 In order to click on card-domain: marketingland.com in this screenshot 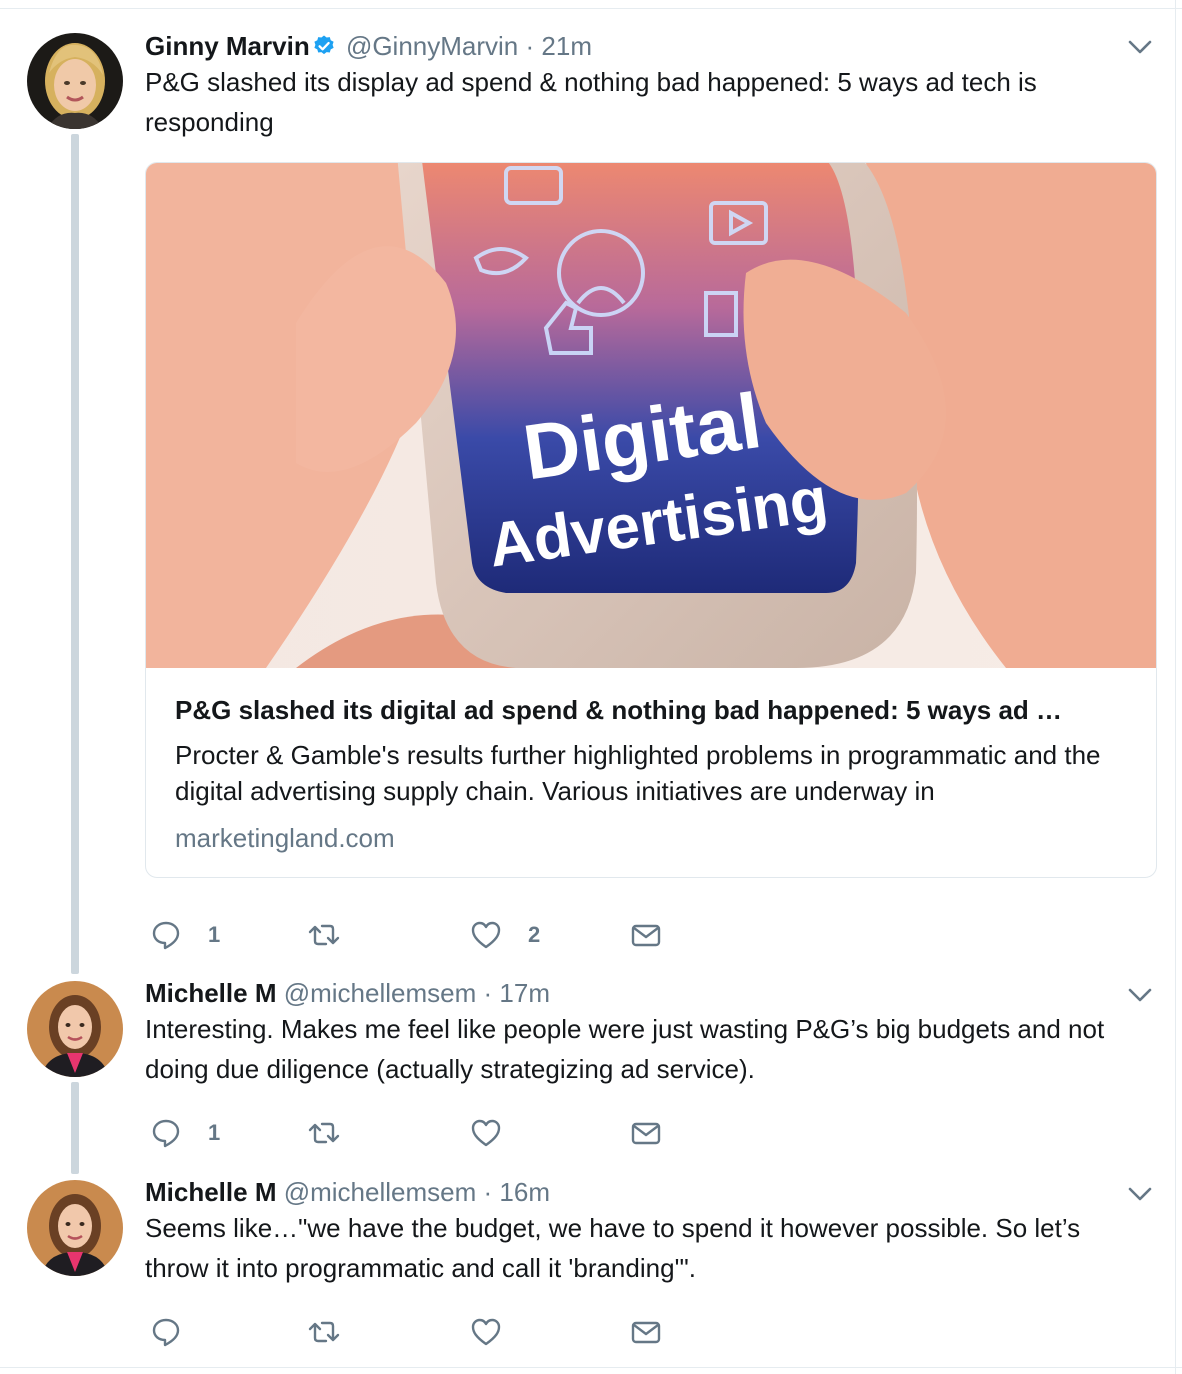, I will do `click(285, 838)`.